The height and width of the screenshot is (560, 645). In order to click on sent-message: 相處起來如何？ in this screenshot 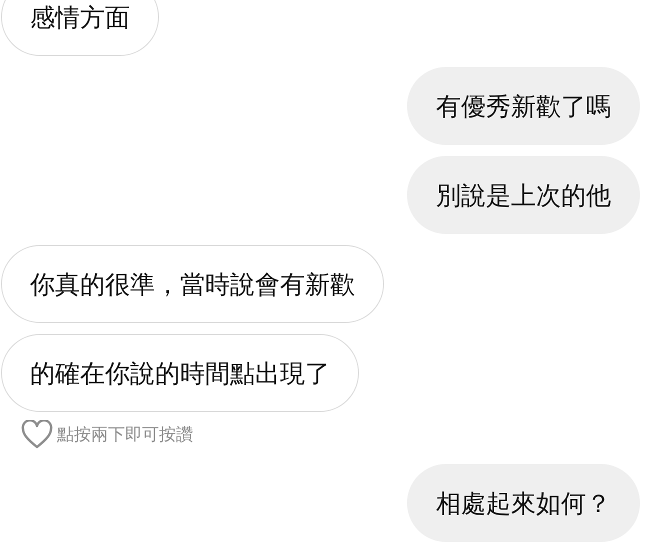, I will do `click(523, 503)`.